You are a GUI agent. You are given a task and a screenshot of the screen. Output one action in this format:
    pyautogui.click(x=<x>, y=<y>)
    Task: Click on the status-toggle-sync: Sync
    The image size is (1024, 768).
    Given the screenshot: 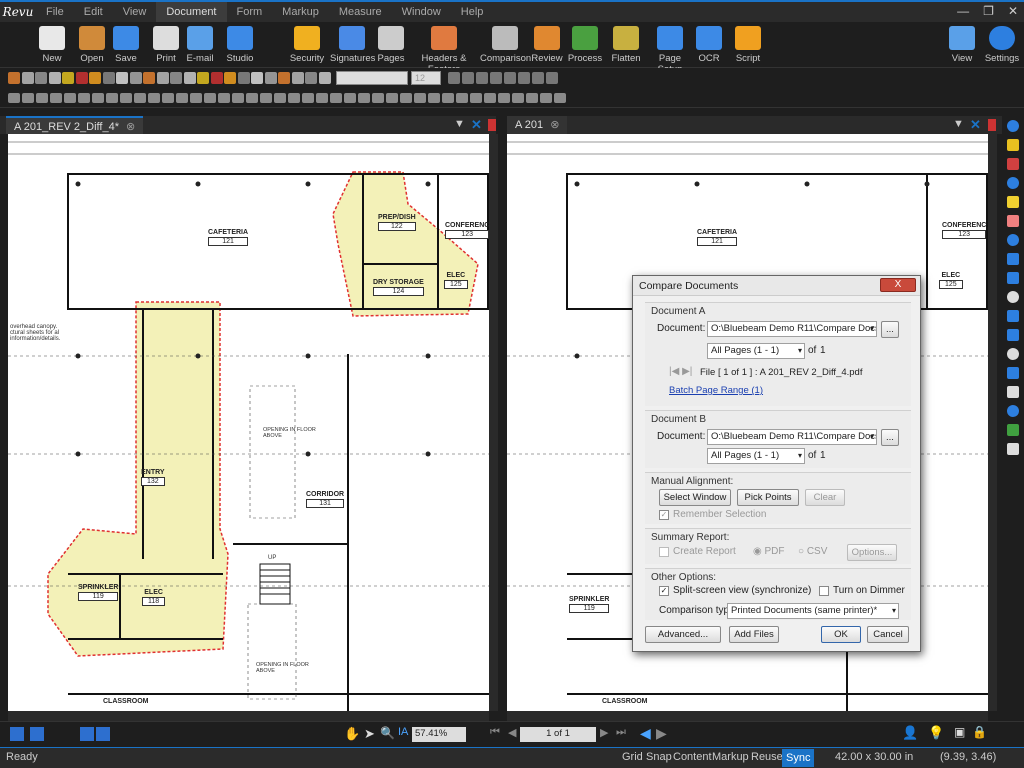 What is the action you would take?
    pyautogui.click(x=798, y=758)
    